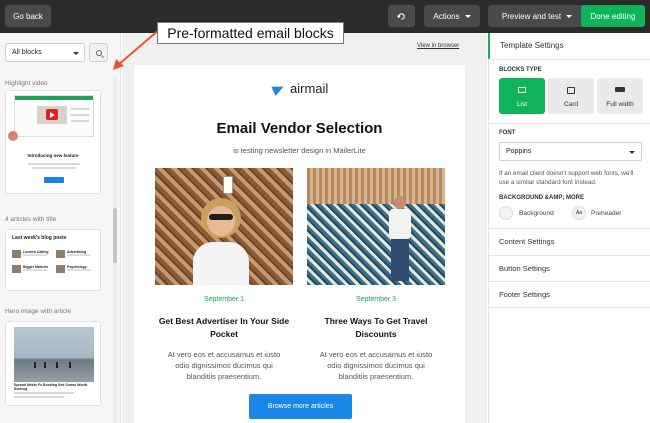  I want to click on actions-dropdown: Actions, so click(452, 16).